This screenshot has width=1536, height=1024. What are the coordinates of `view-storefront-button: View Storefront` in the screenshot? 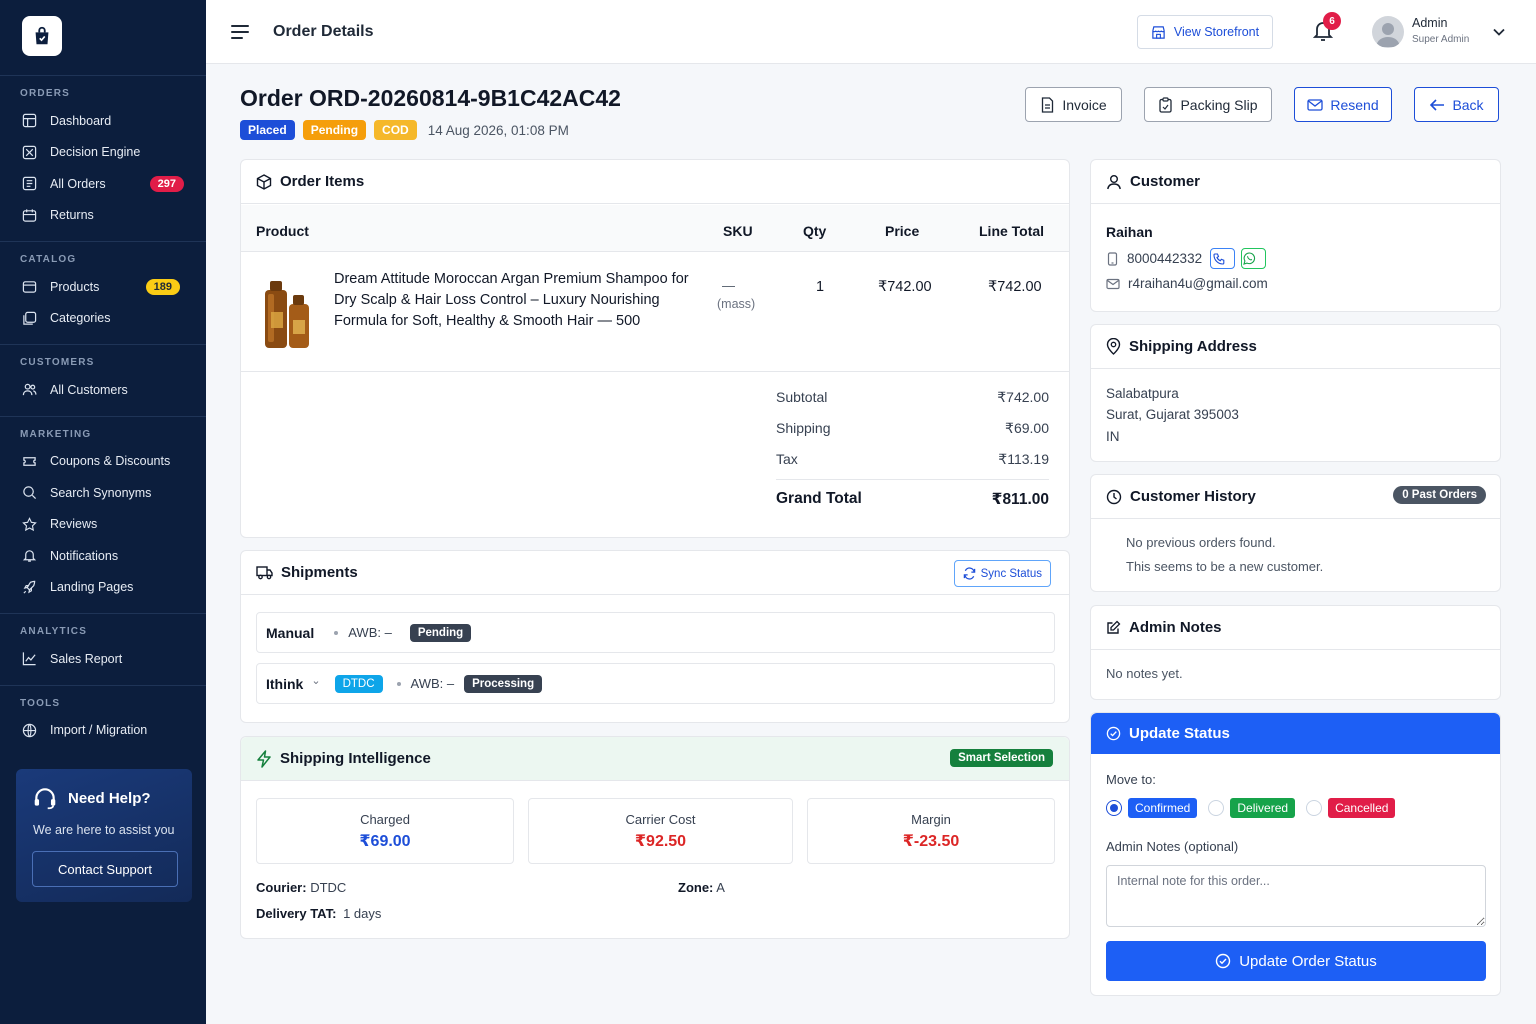 It's located at (1205, 32).